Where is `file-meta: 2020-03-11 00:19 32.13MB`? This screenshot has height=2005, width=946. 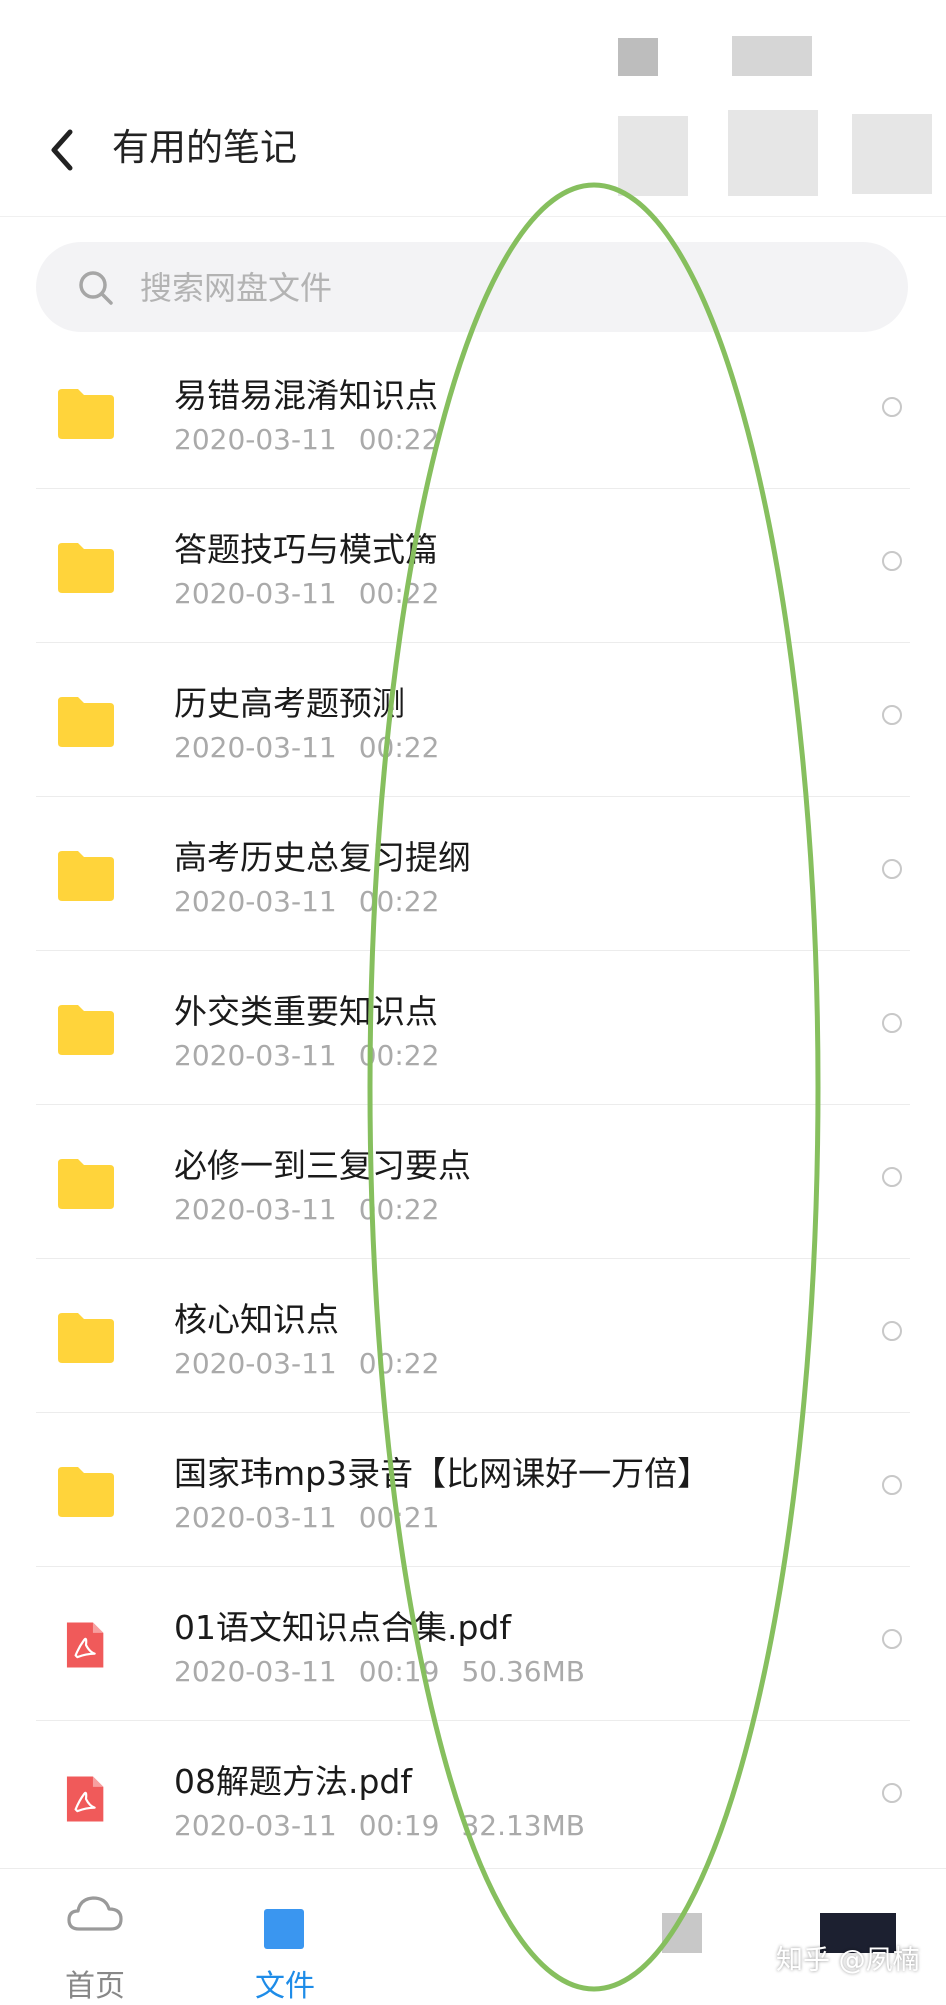 file-meta: 2020-03-11 00:19 32.13MB is located at coordinates (379, 1825).